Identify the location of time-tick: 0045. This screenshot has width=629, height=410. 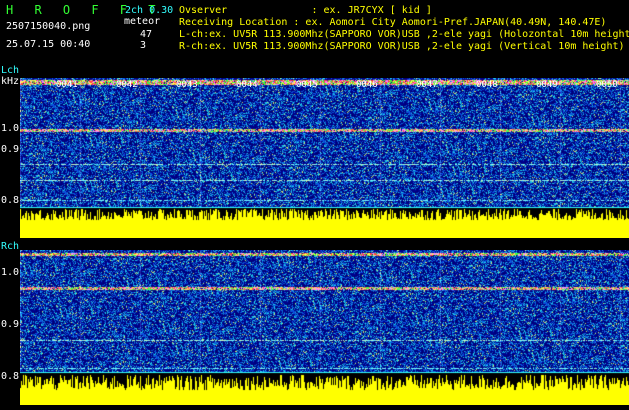
(307, 85).